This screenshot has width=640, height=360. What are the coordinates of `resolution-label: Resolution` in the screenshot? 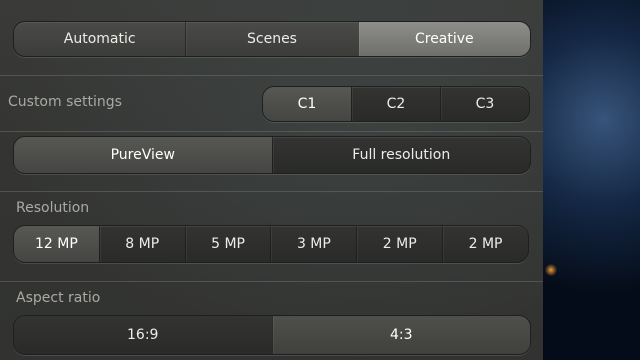 It's located at (53, 208).